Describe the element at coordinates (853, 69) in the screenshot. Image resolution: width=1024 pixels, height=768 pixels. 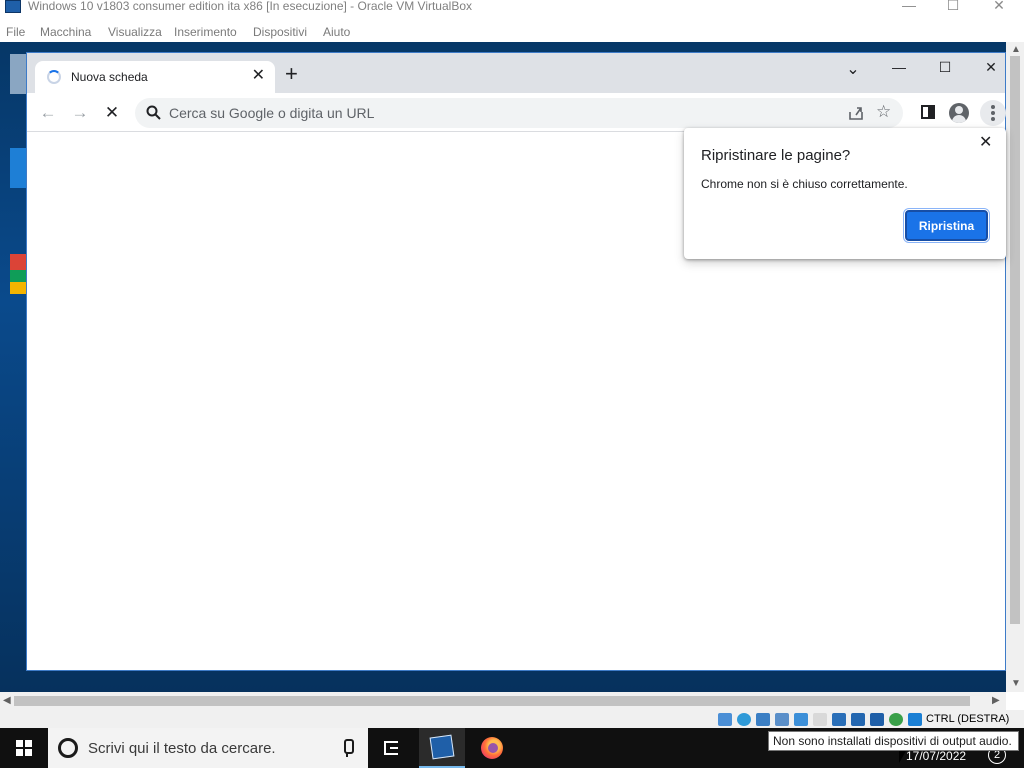
I see `tab-search-button: ⌄` at that location.